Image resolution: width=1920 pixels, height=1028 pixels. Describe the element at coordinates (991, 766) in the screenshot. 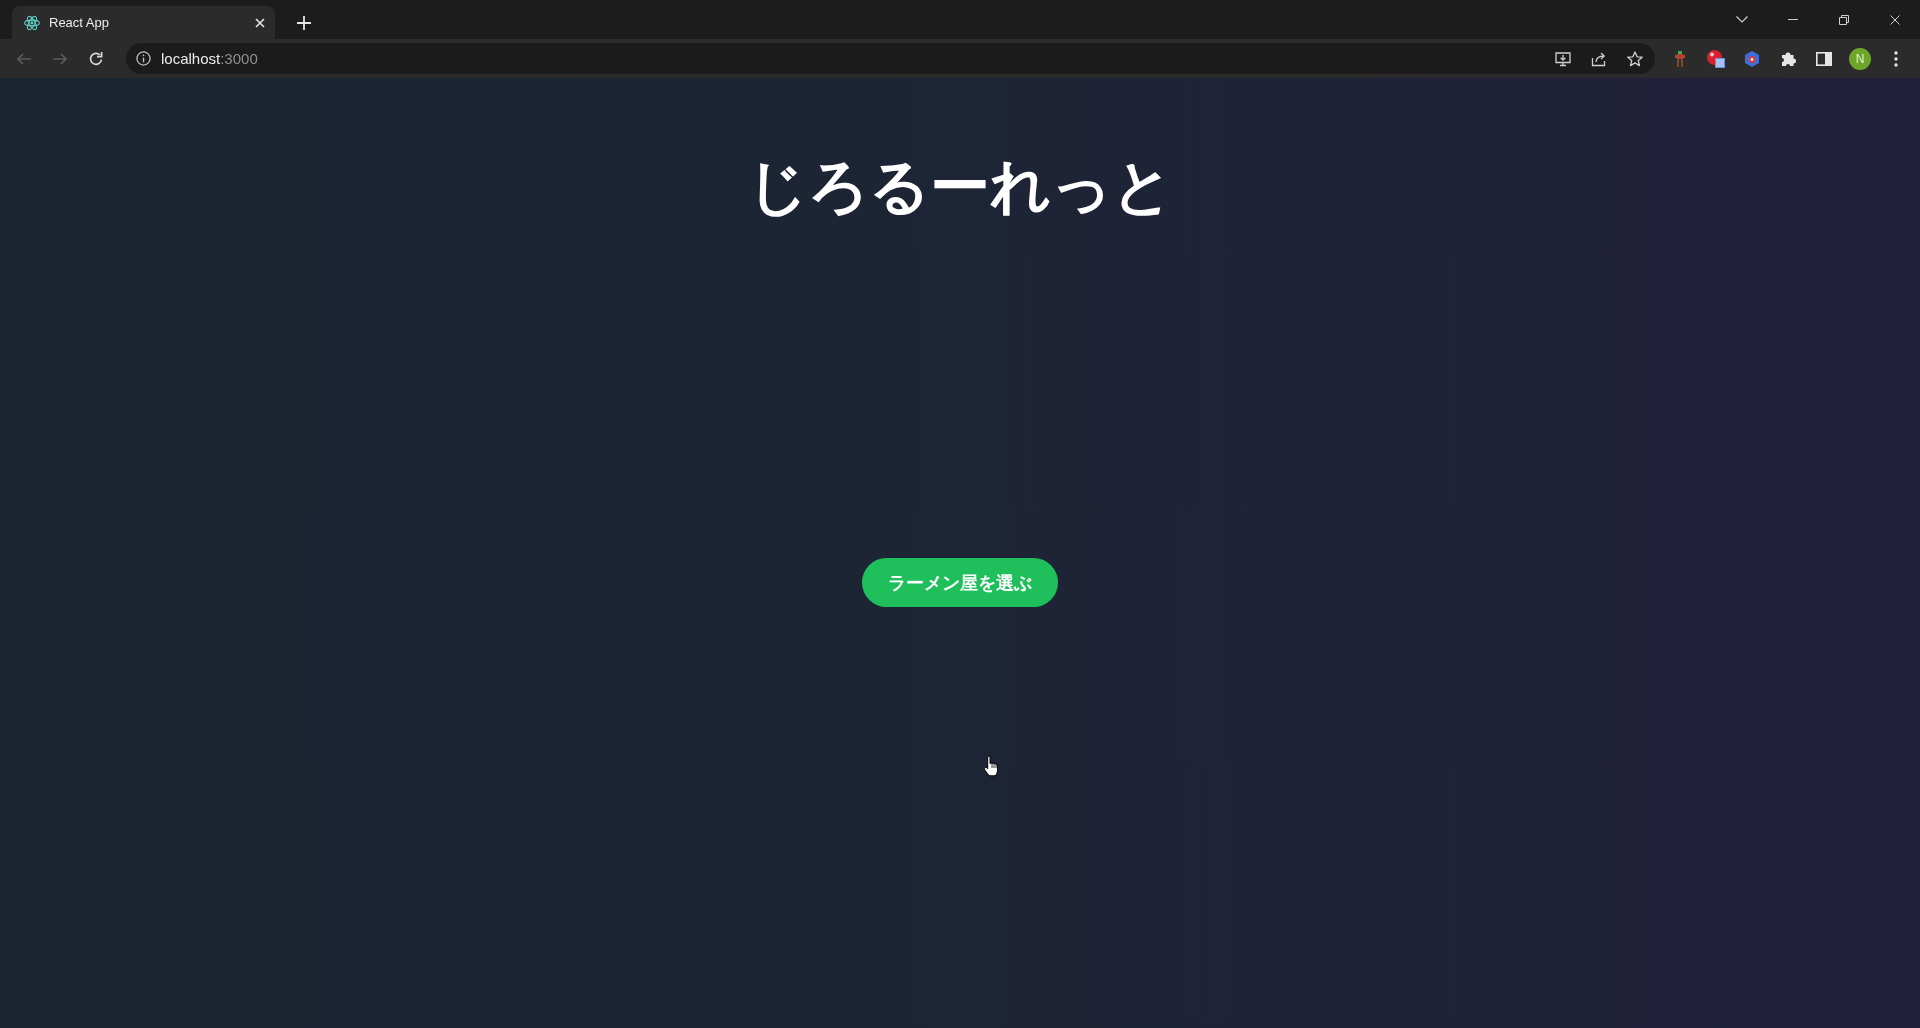

I see `hand-cursor-icon` at that location.